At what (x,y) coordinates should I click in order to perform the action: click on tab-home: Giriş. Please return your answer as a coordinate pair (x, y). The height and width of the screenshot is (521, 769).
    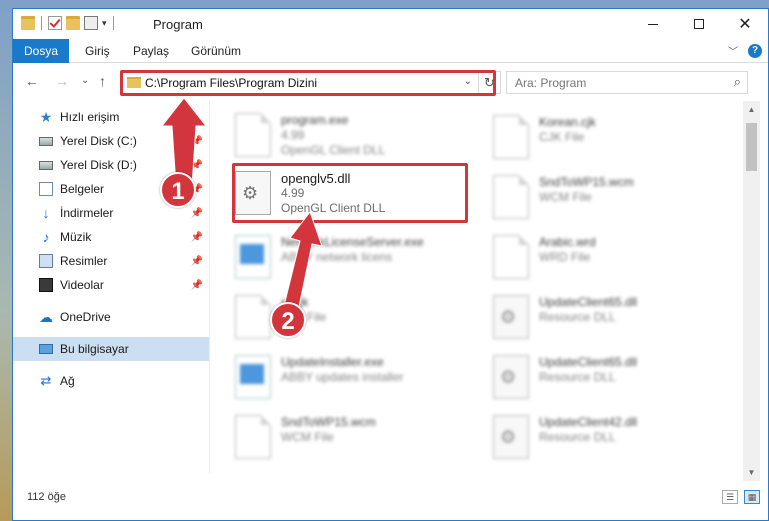
    Looking at the image, I should click on (97, 51).